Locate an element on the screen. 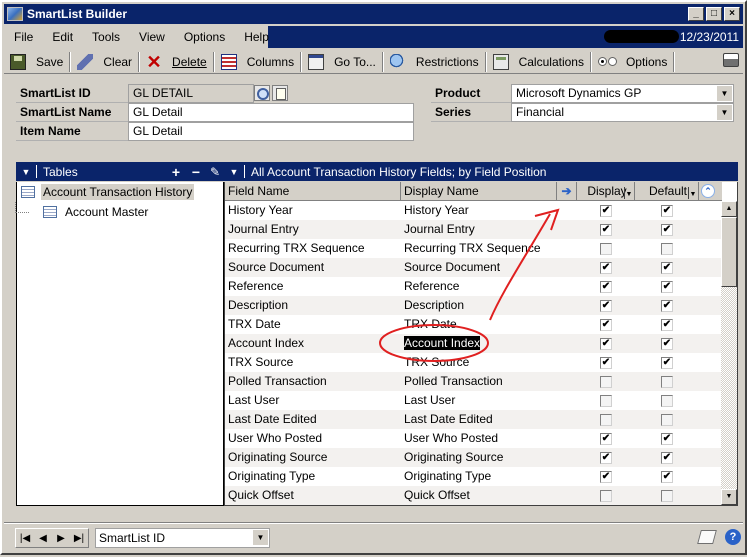  clear-button: Clear is located at coordinates (104, 62).